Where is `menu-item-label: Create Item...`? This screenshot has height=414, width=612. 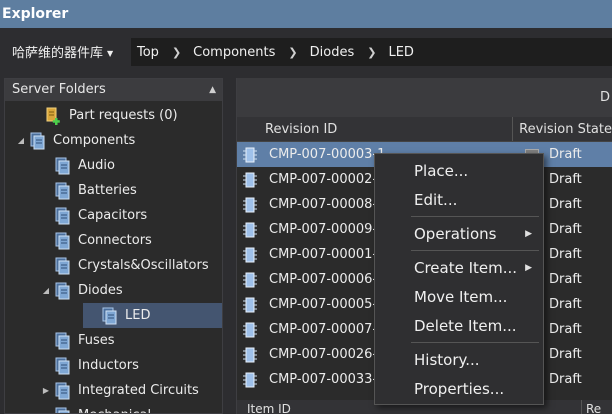
menu-item-label: Create Item... is located at coordinates (466, 268).